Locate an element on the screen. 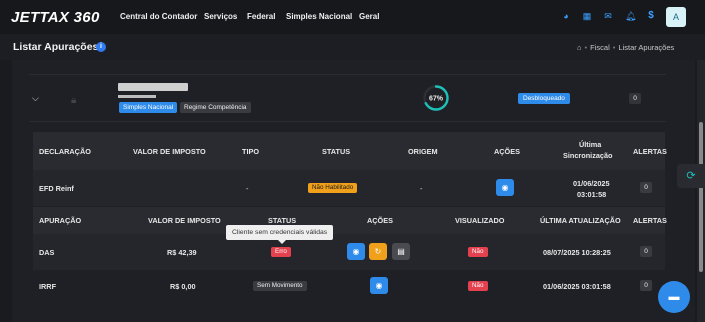 The image size is (705, 322). chat-icon: ▬ is located at coordinates (674, 297).